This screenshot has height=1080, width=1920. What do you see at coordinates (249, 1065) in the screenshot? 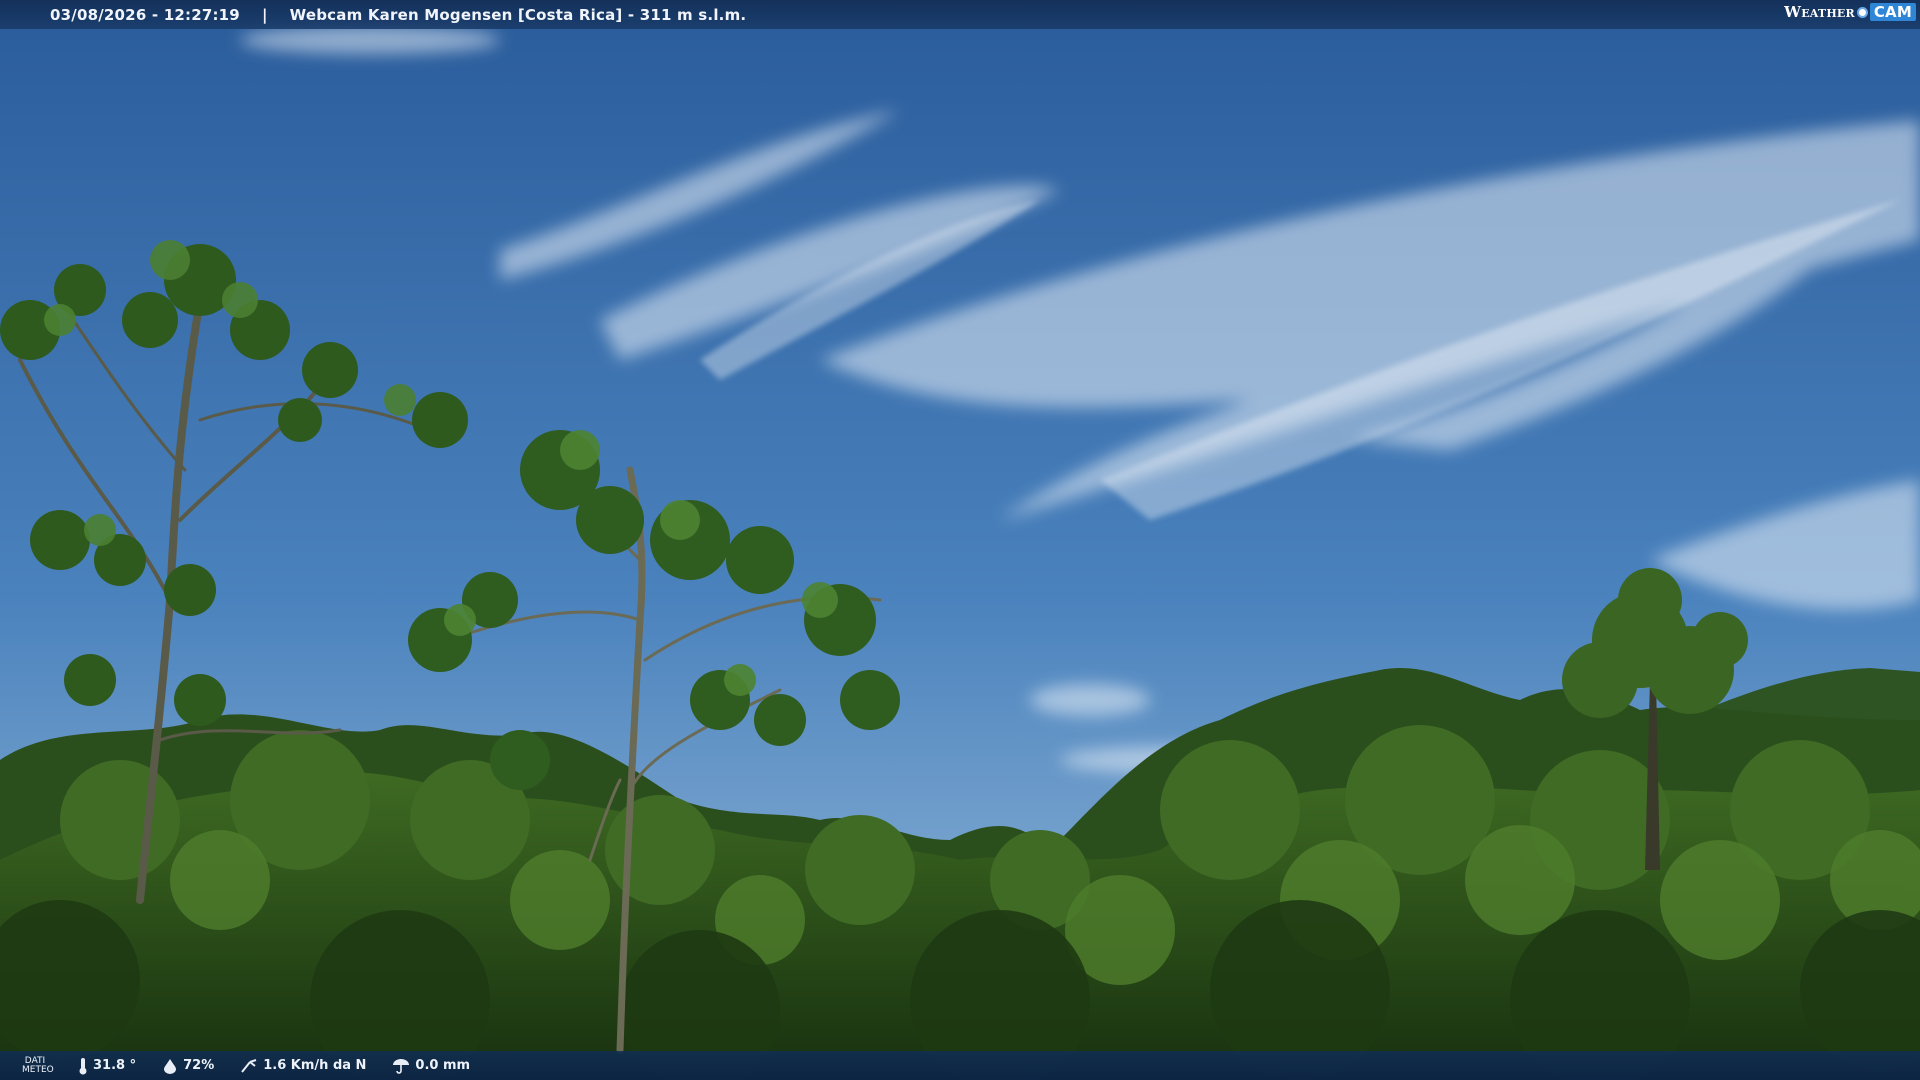
I see `wind-icon` at bounding box center [249, 1065].